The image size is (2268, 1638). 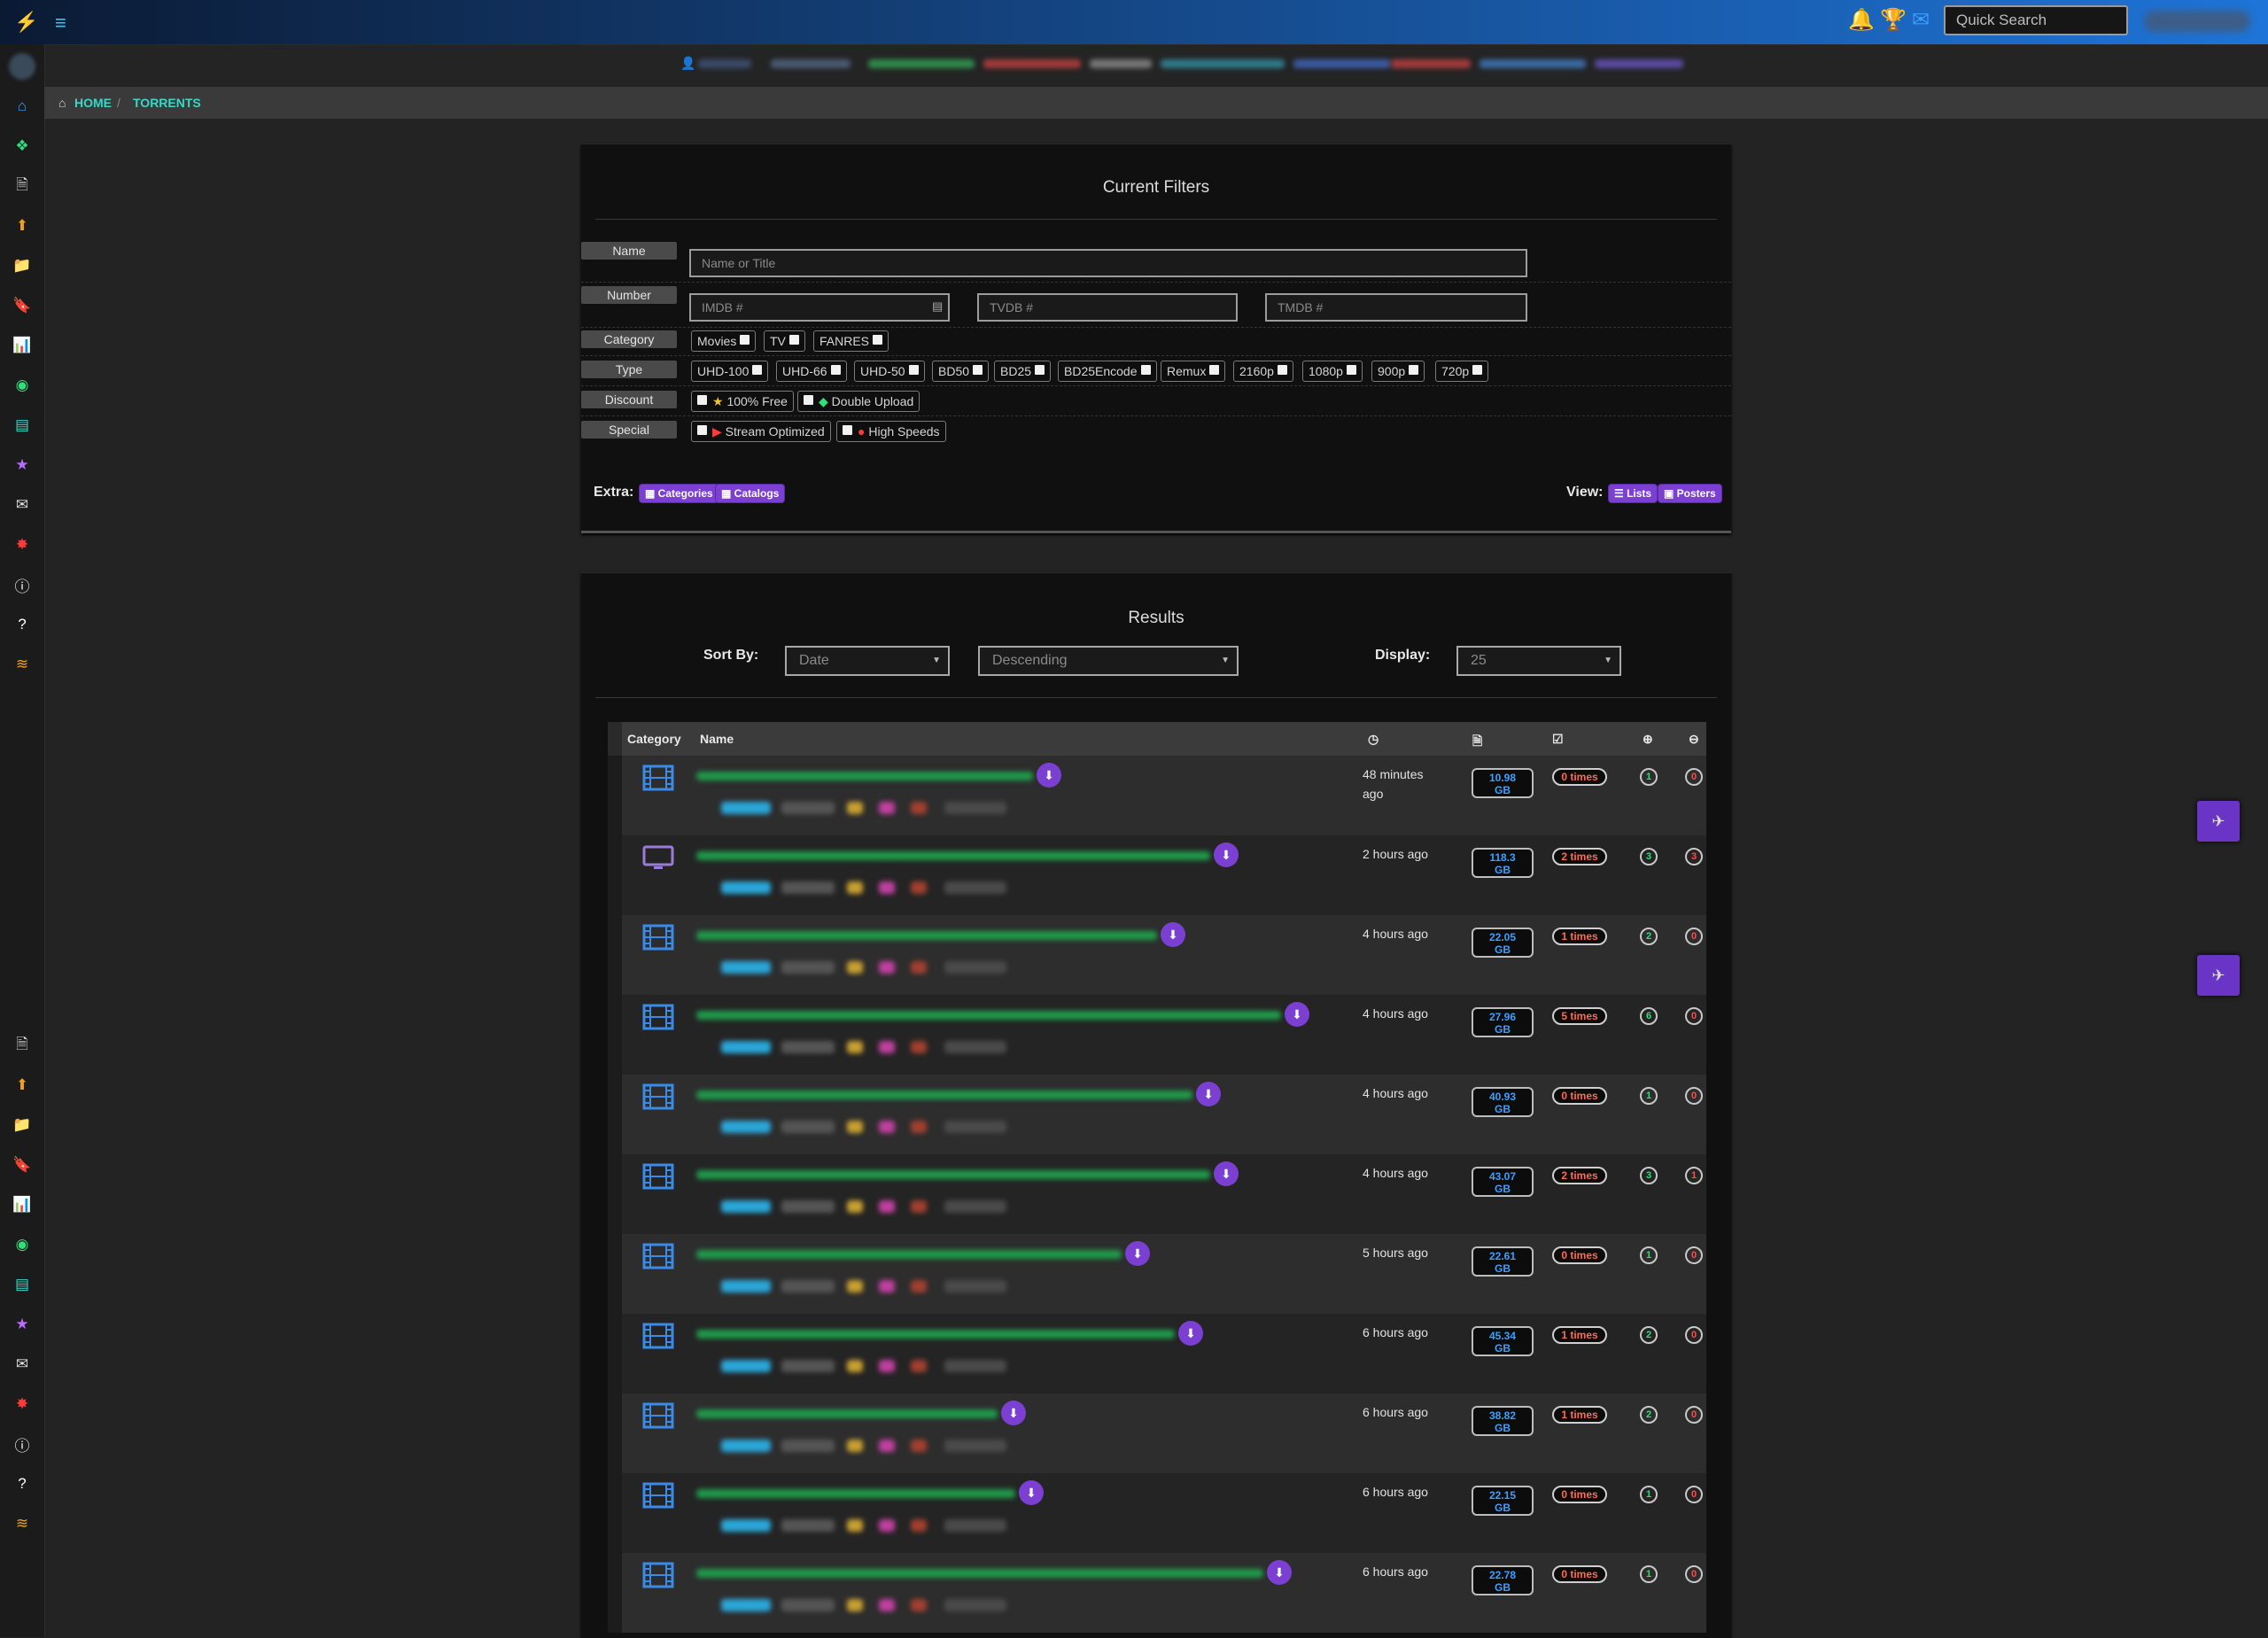 What do you see at coordinates (1633, 493) in the screenshot?
I see `view-lists-button: ☰ Lists` at bounding box center [1633, 493].